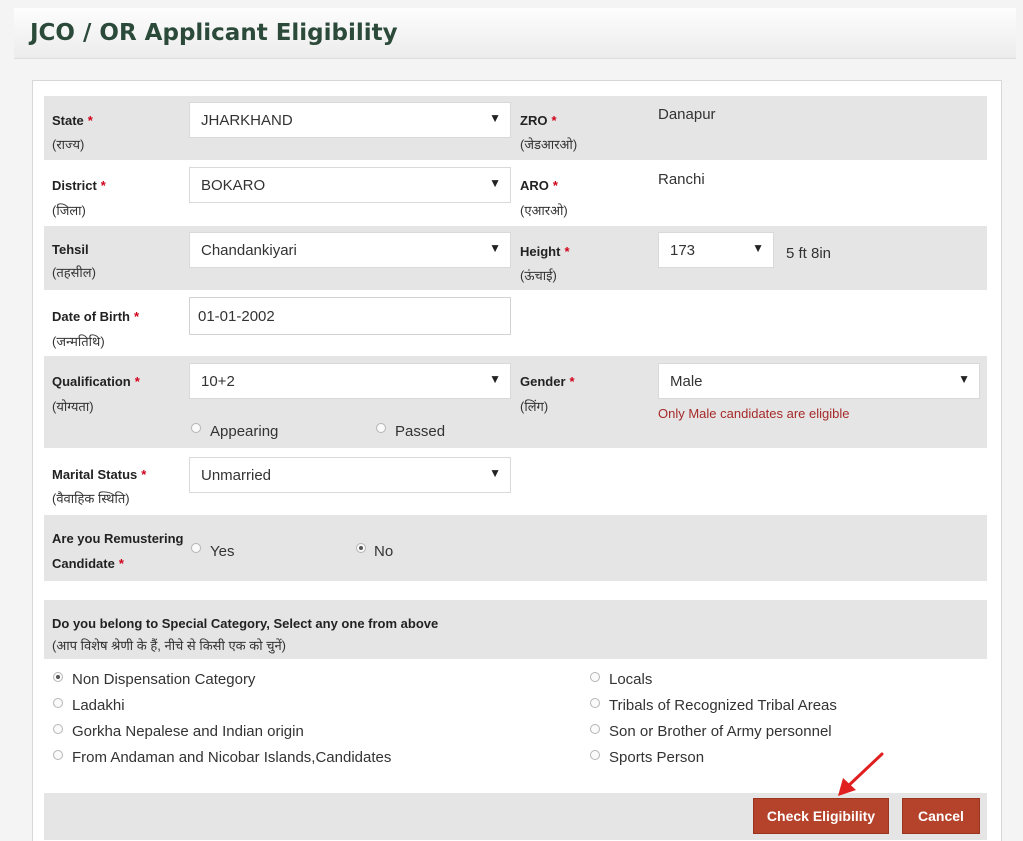 The image size is (1023, 841). I want to click on page-header: JCO / OR Applicant Eligibility, so click(515, 33).